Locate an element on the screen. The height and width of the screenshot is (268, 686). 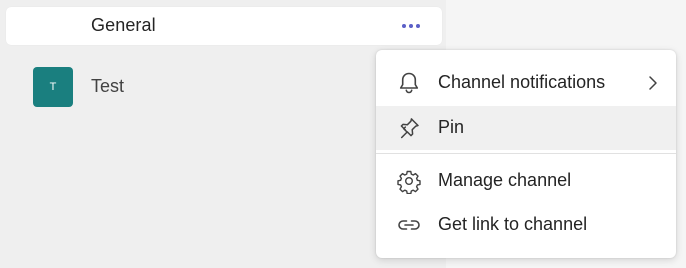
channel-item-general: General is located at coordinates (224, 26).